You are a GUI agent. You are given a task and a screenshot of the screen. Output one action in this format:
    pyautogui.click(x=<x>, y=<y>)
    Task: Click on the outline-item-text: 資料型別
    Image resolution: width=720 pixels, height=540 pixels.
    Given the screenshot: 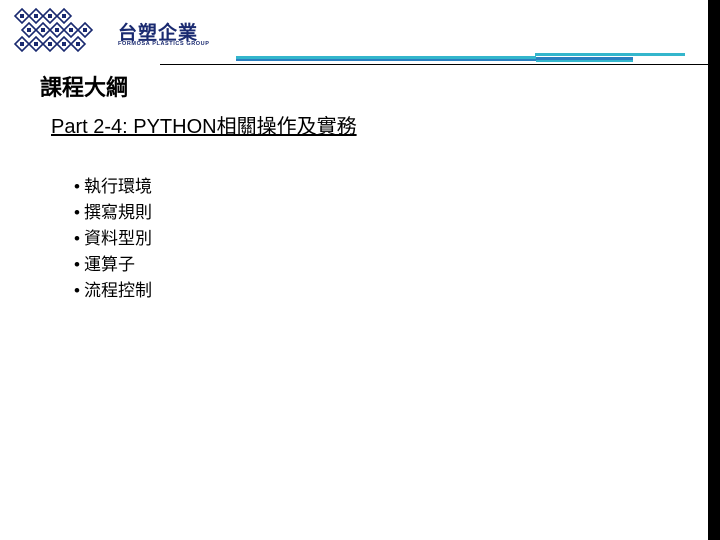 What is the action you would take?
    pyautogui.click(x=118, y=239)
    